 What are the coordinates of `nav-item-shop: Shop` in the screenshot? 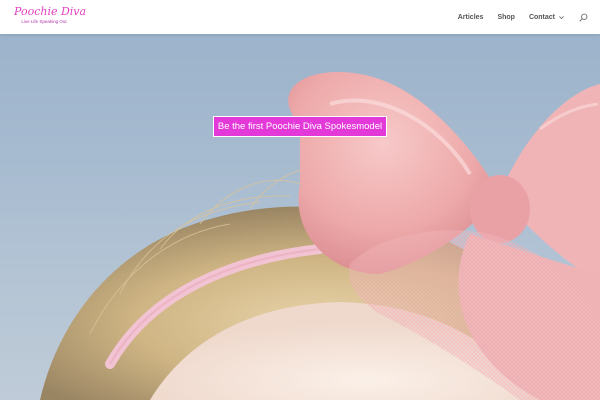 It's located at (506, 17).